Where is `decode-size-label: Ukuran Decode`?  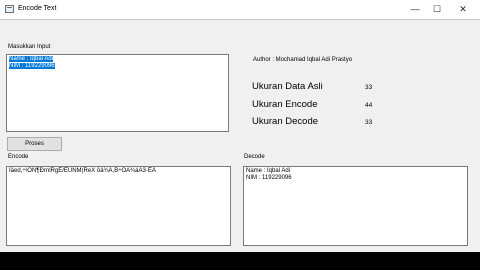
decode-size-label: Ukuran Decode is located at coordinates (285, 121).